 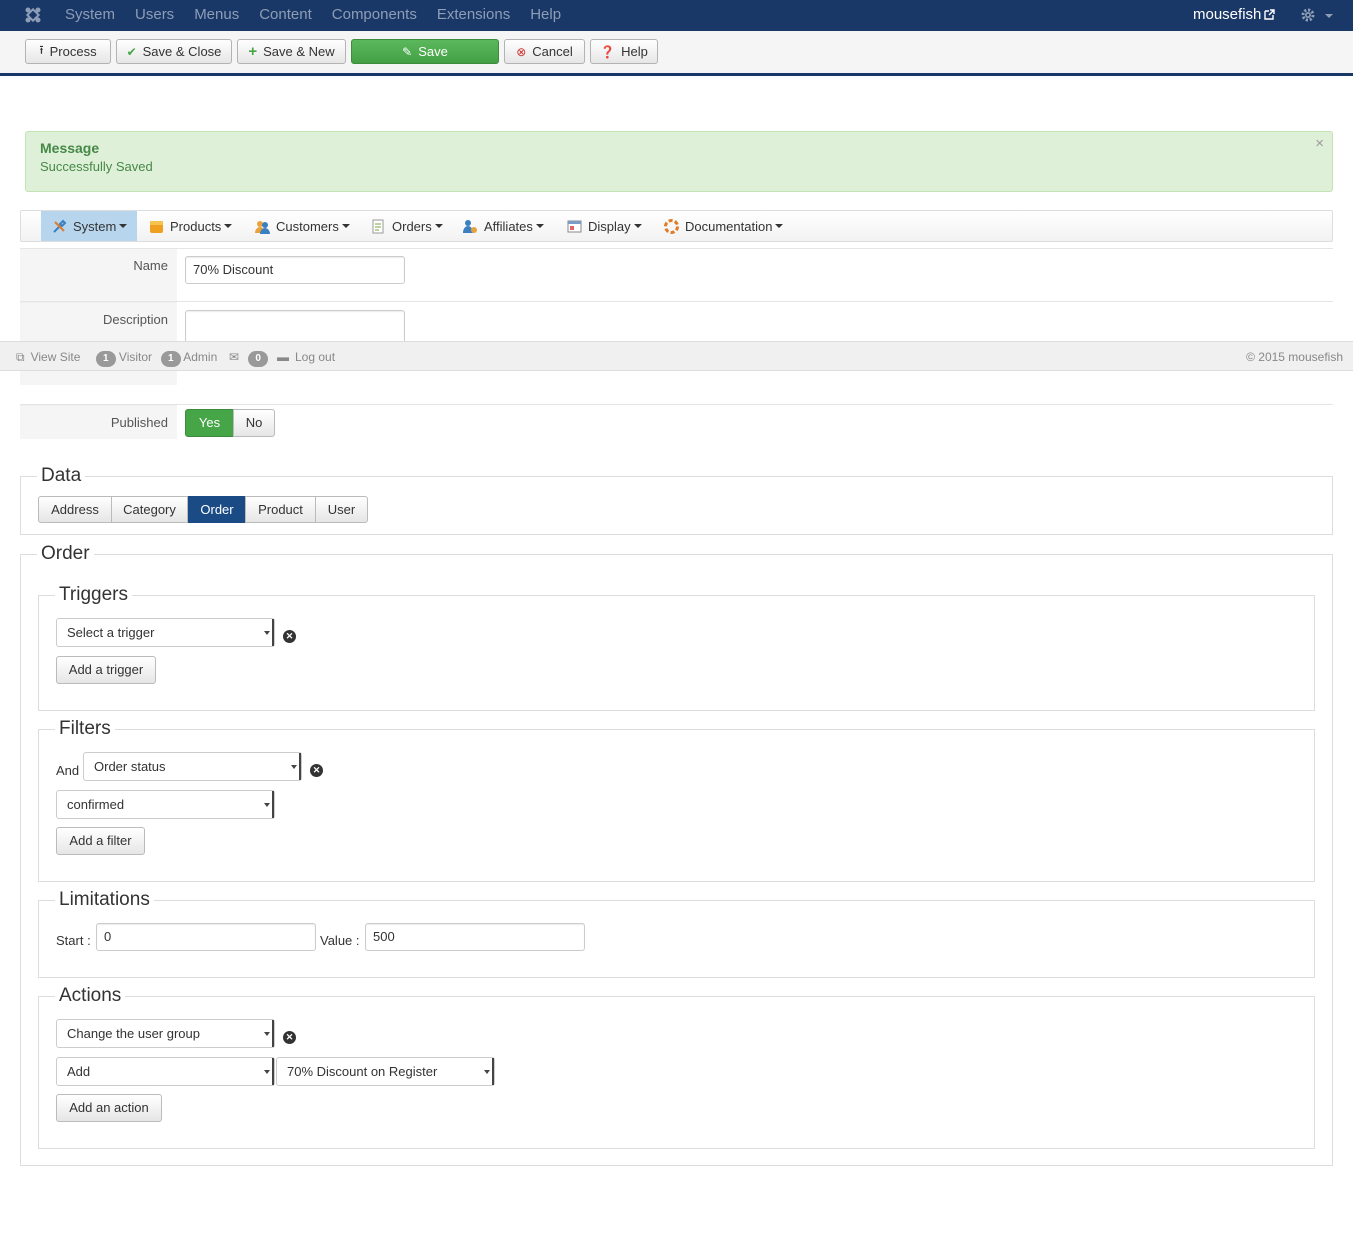 I want to click on cancel-label: Cancel, so click(x=552, y=51).